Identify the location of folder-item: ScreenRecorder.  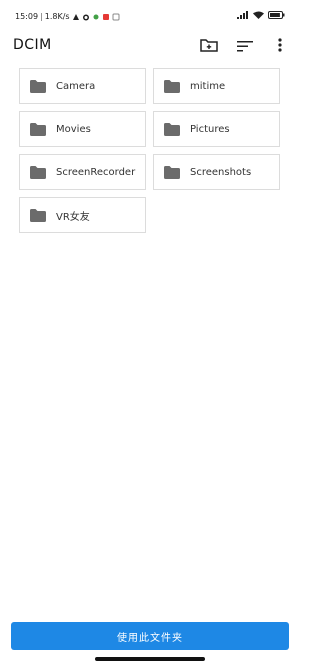
(82, 172).